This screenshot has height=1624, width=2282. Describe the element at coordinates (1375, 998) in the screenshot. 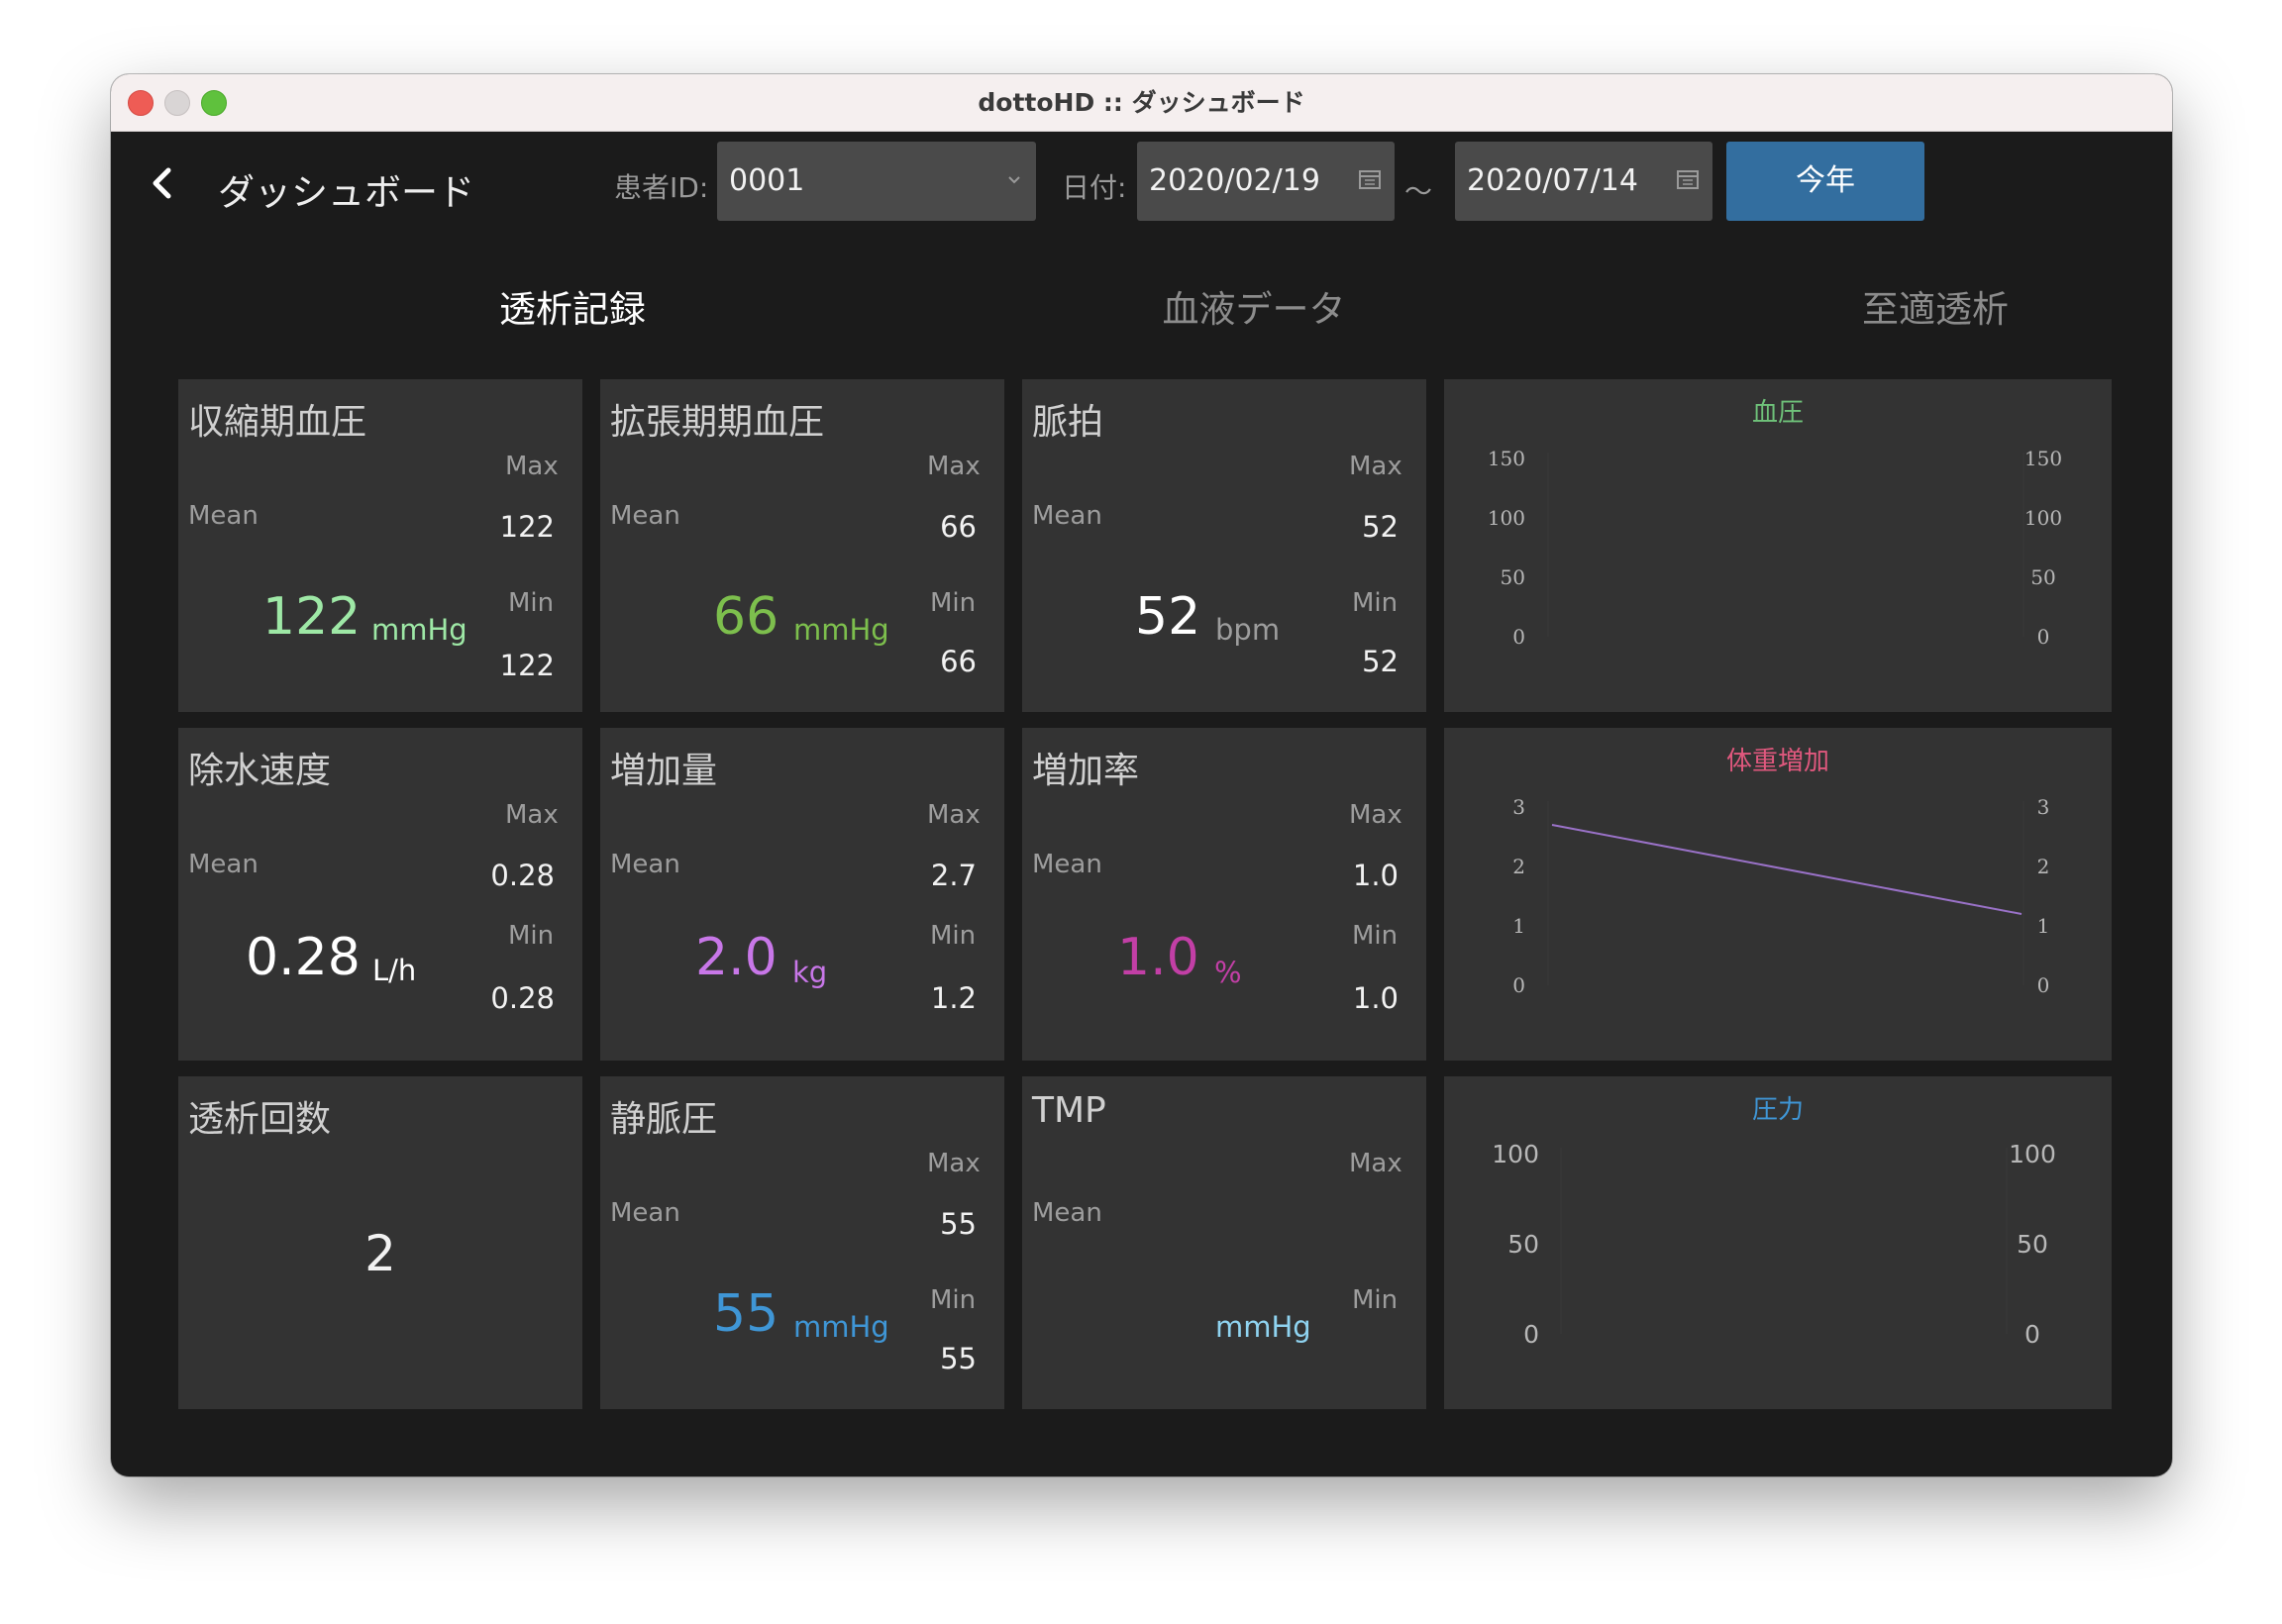

I see `min-value: 1.0` at that location.